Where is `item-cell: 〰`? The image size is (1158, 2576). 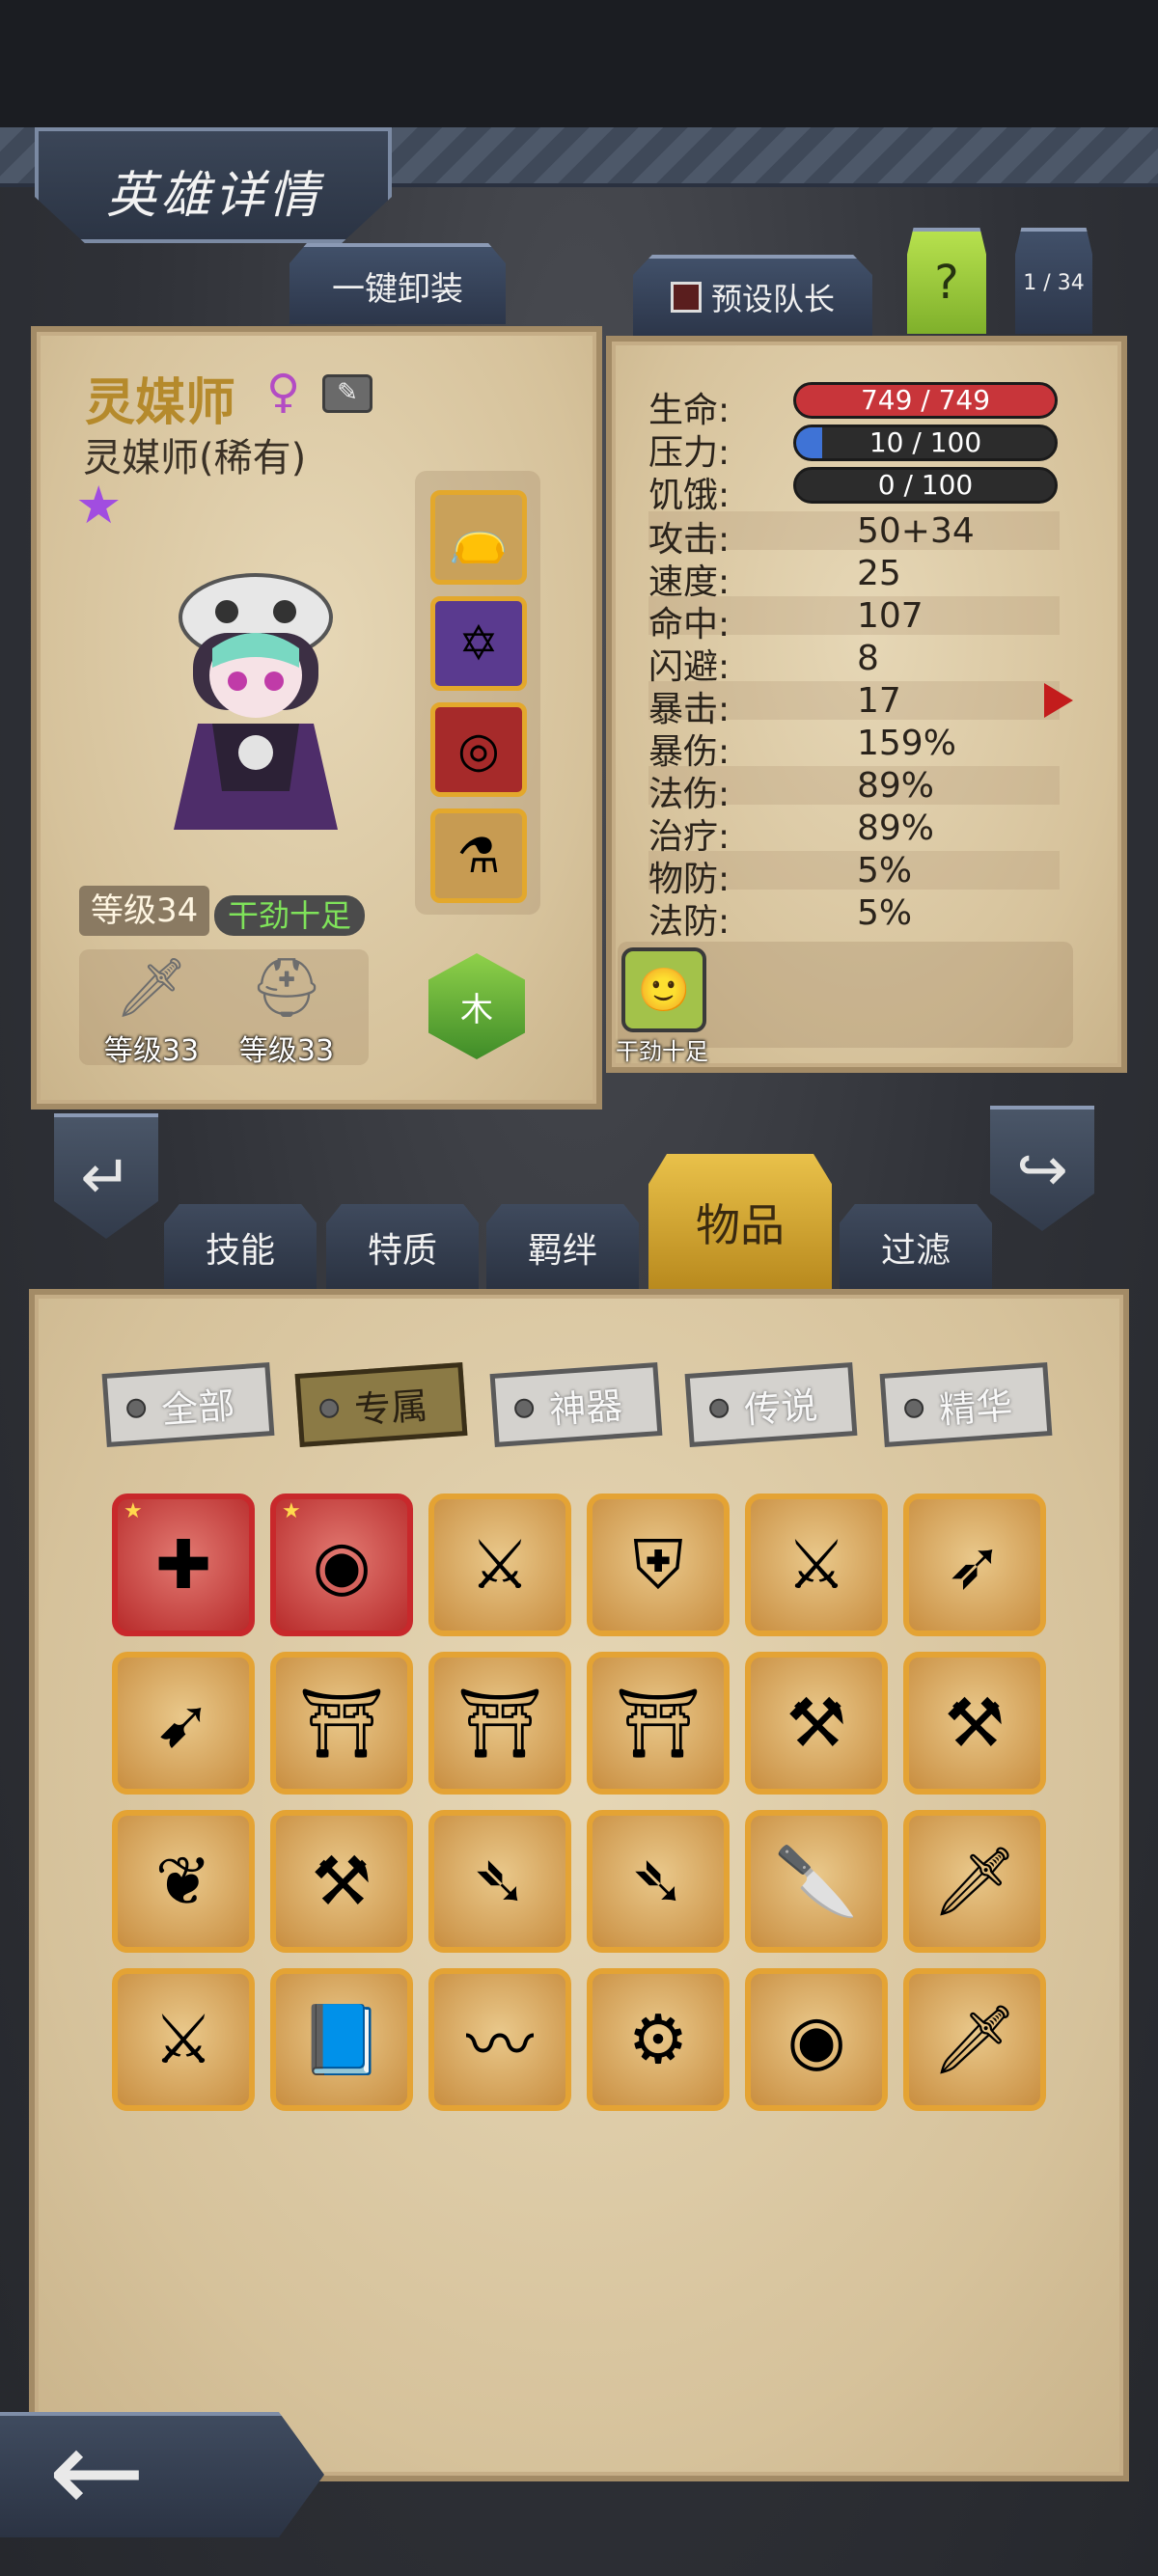 item-cell: 〰 is located at coordinates (499, 2040).